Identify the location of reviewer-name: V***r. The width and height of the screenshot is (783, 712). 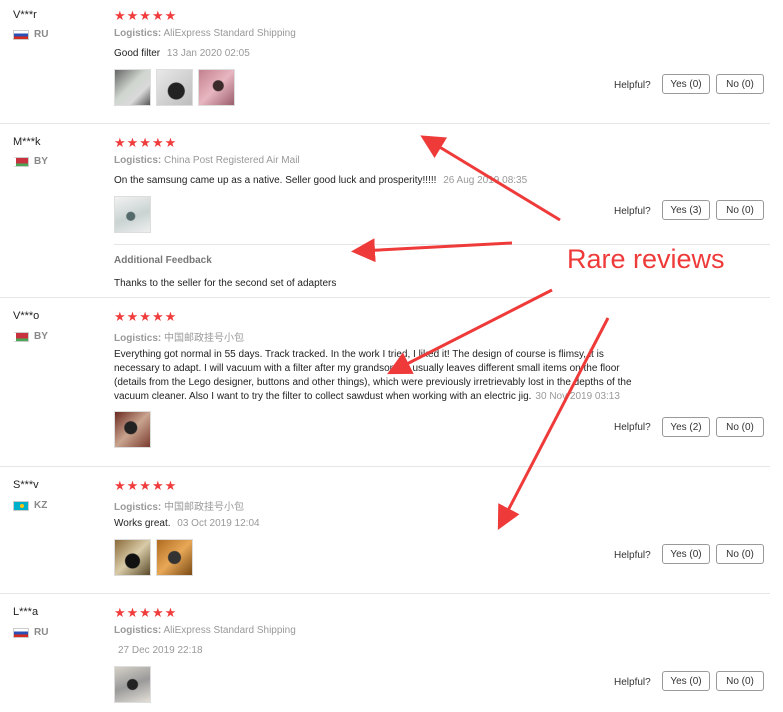
(25, 15).